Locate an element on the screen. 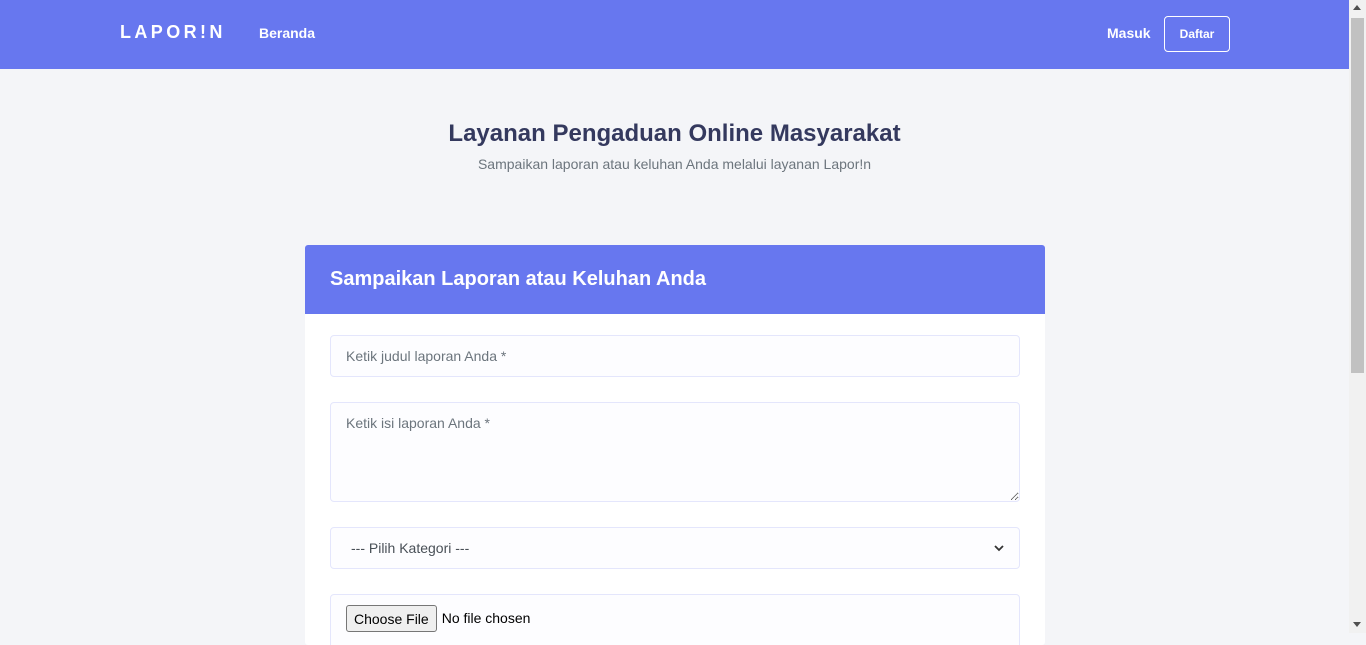 This screenshot has width=1366, height=645. login-link: Masuk is located at coordinates (1129, 33).